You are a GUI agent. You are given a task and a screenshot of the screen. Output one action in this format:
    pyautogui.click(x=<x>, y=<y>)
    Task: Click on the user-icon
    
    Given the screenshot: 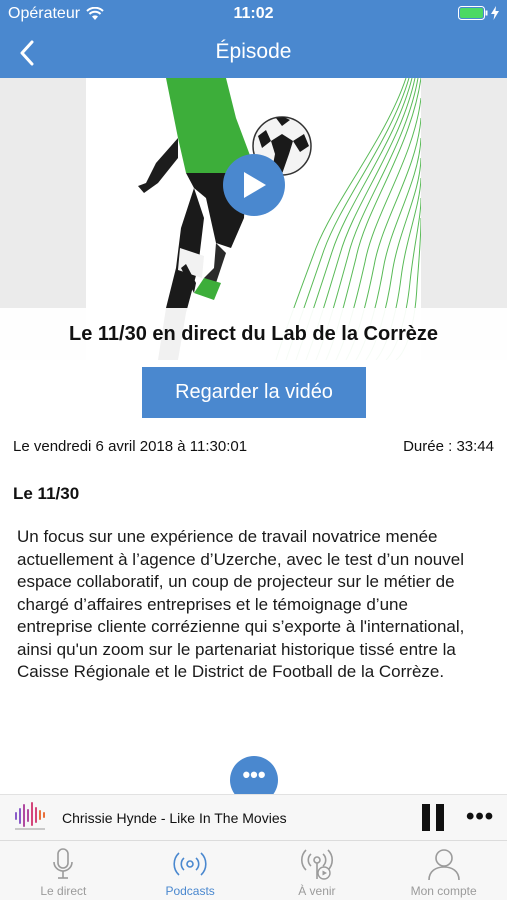 What is the action you would take?
    pyautogui.click(x=443, y=865)
    